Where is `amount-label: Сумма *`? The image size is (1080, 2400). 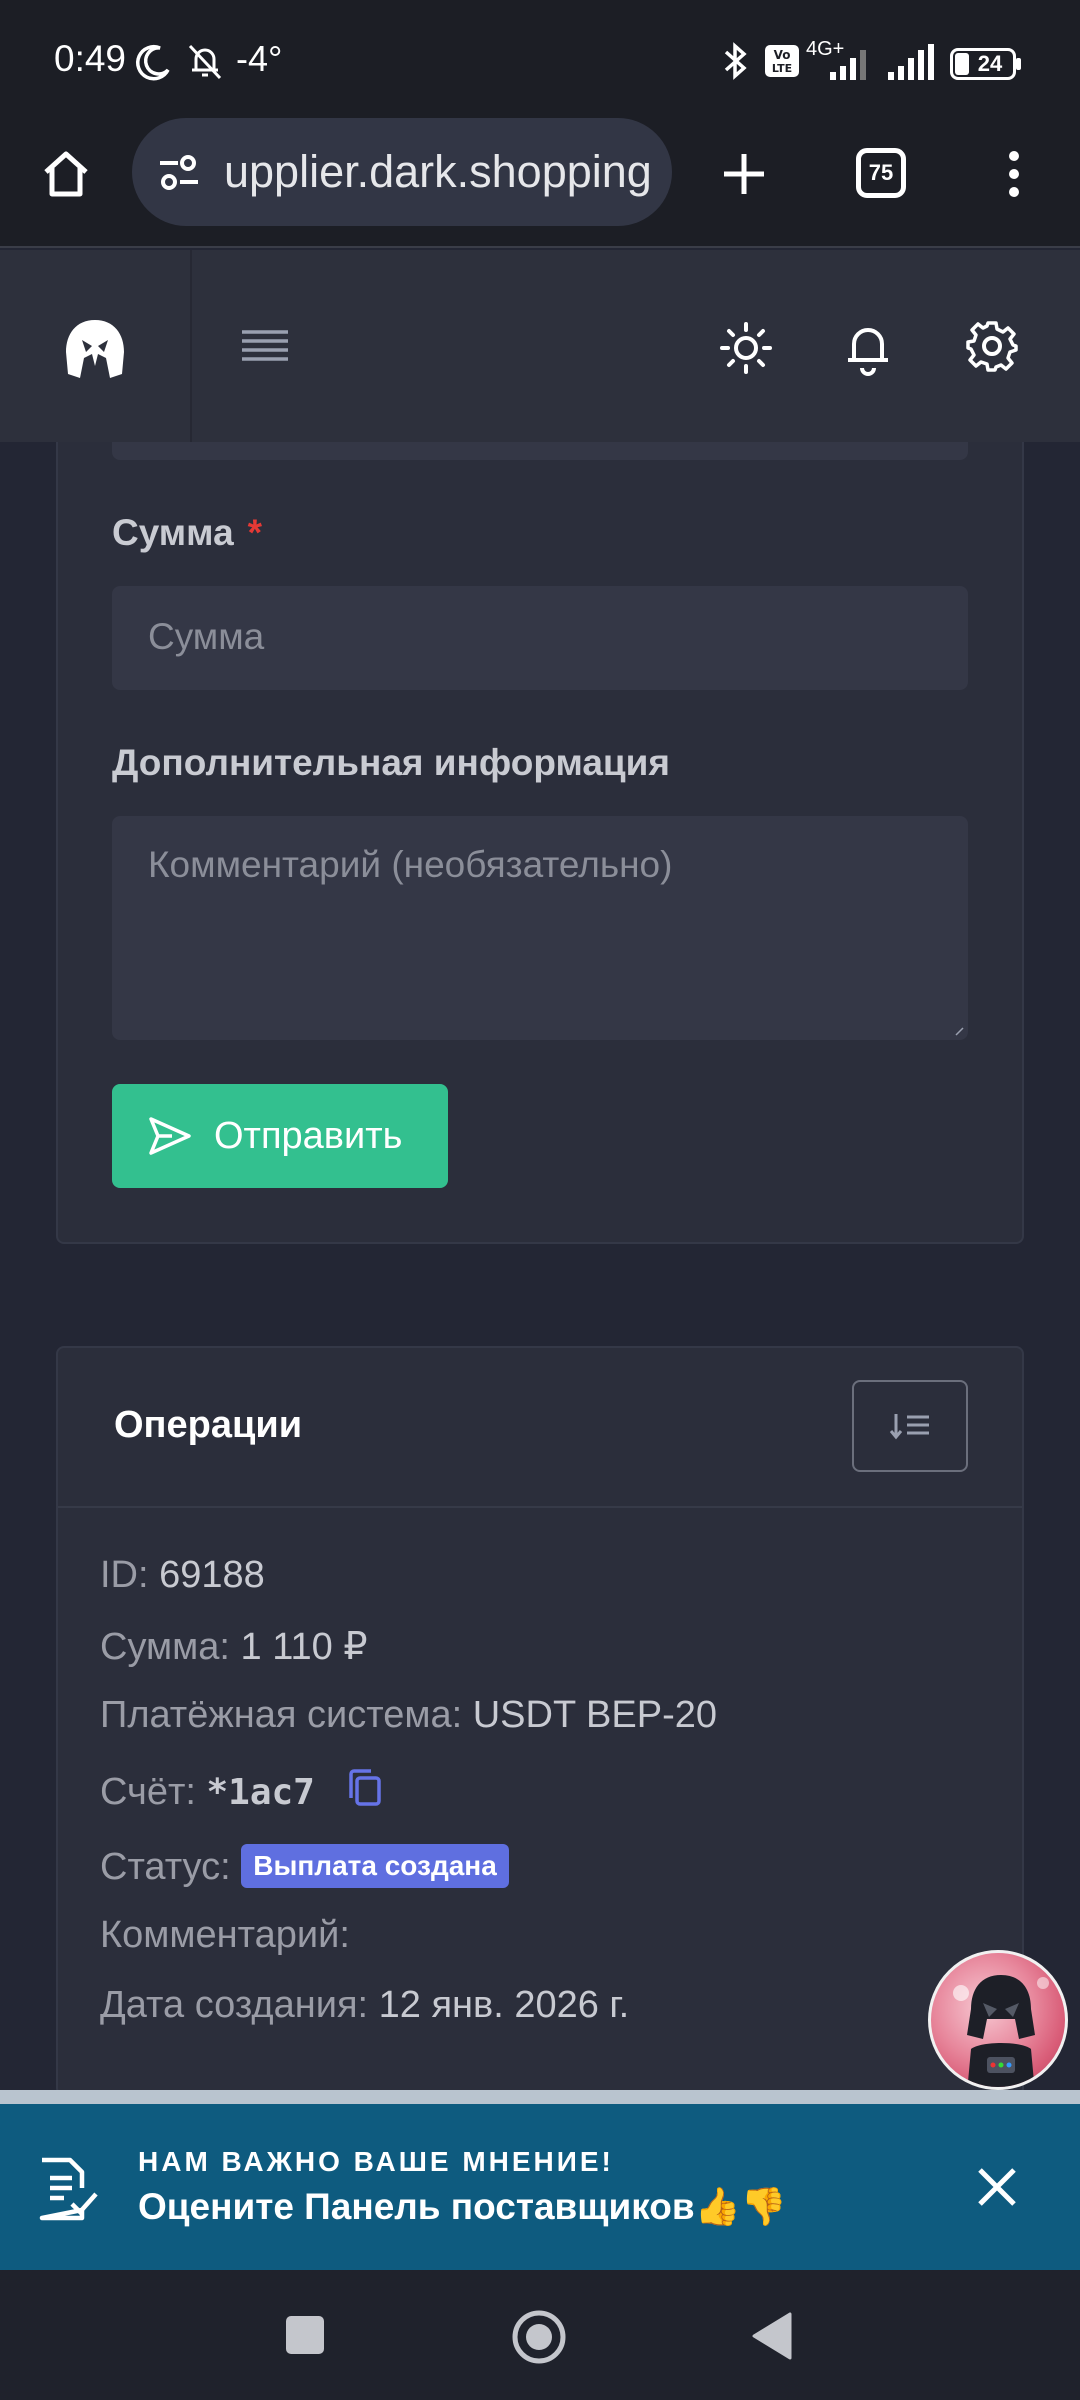
amount-label: Сумма * is located at coordinates (187, 533).